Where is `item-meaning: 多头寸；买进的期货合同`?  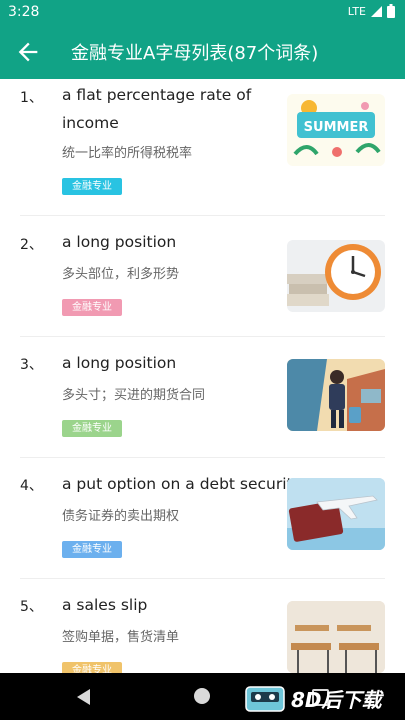 item-meaning: 多头寸；买进的期货合同 is located at coordinates (134, 395).